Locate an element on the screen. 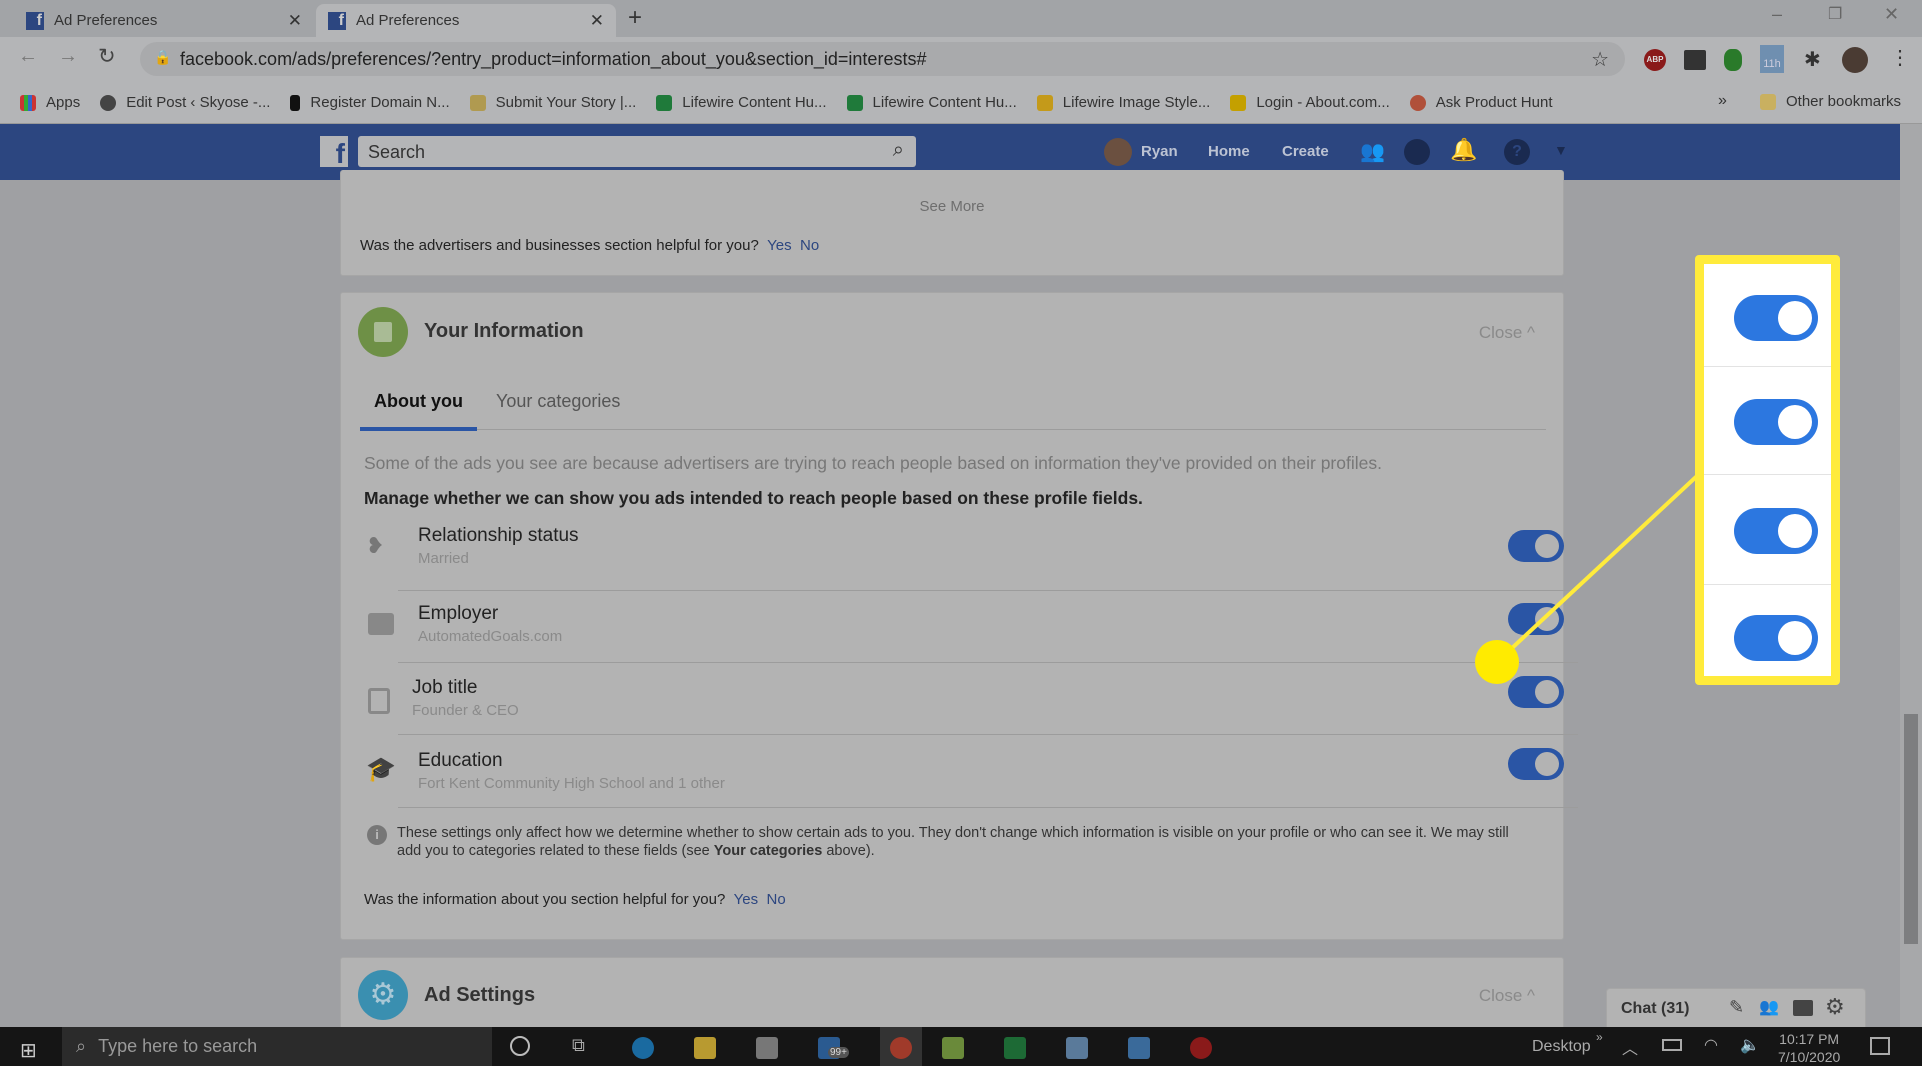  cortana-icon is located at coordinates (520, 1046).